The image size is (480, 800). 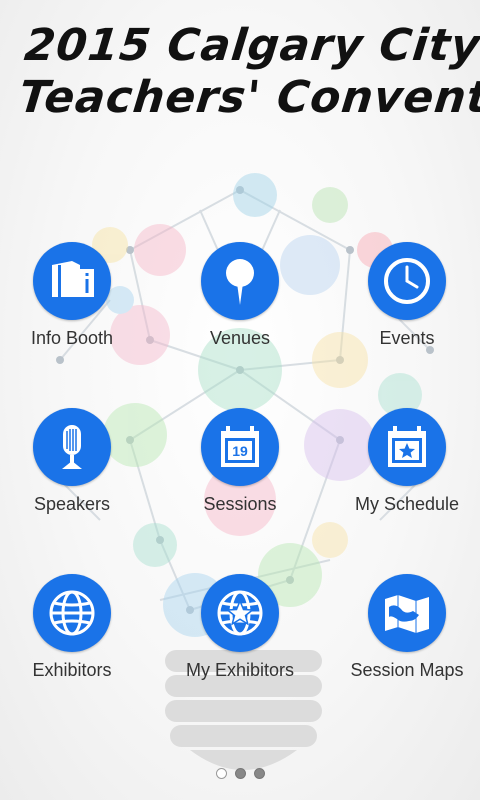 I want to click on app-title: 2015 Calgary City Teachers' Convention, so click(x=248, y=72).